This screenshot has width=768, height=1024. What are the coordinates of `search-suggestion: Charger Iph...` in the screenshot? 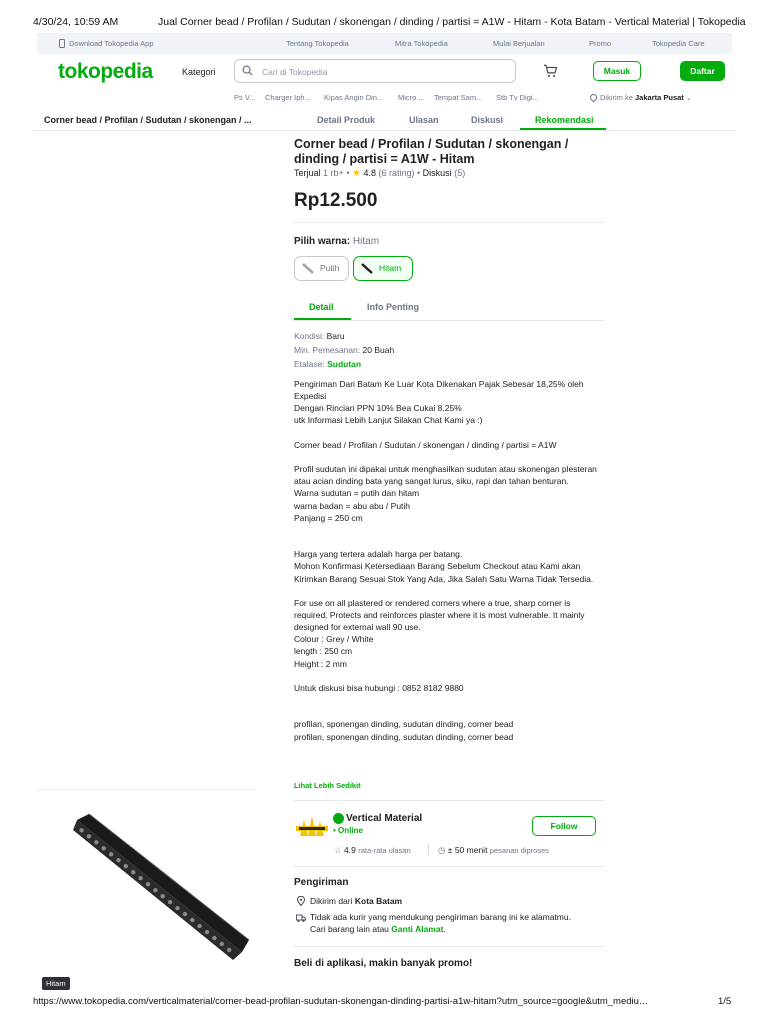 It's located at (288, 97).